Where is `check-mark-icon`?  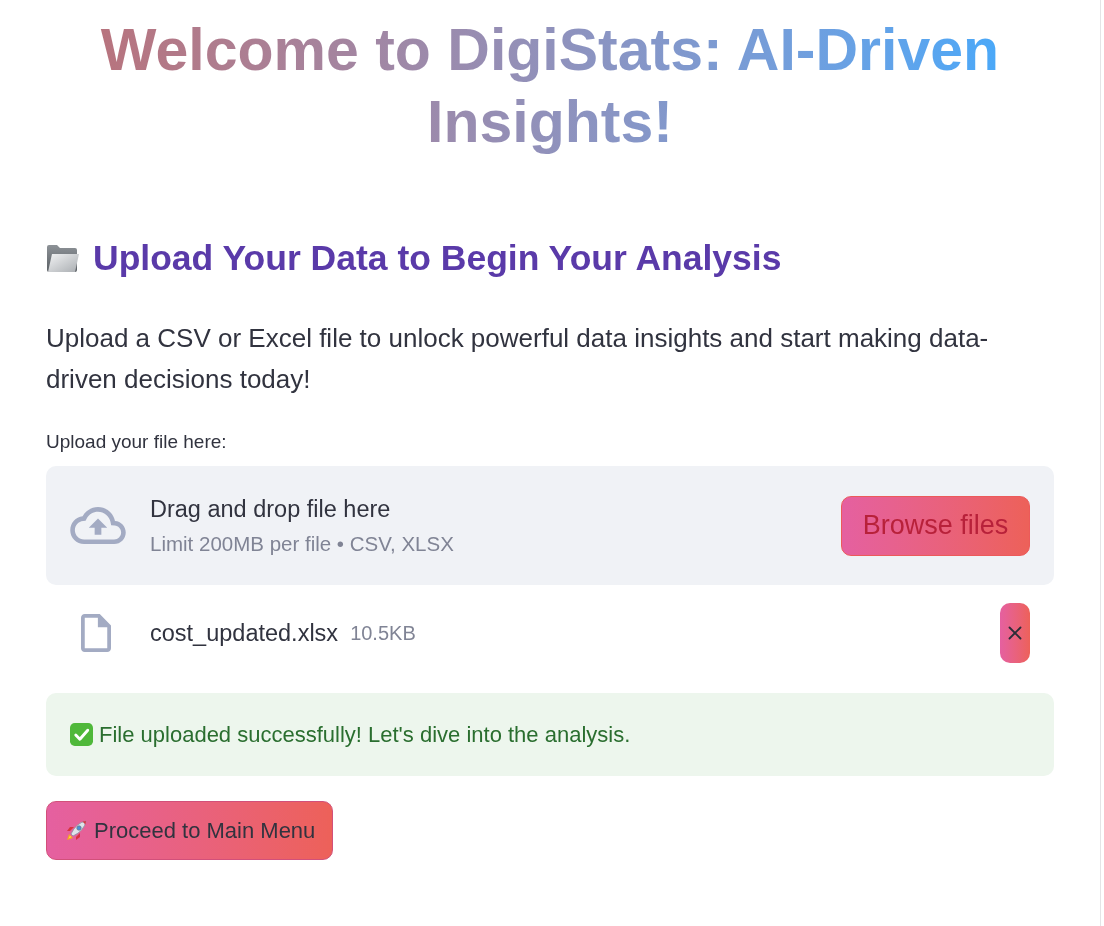 check-mark-icon is located at coordinates (81, 734).